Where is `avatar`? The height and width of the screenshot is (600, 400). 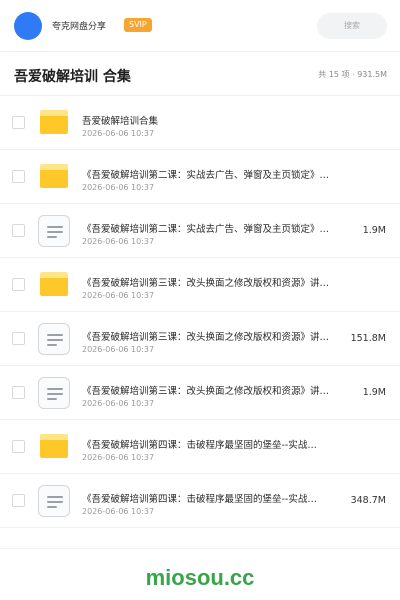
avatar is located at coordinates (28, 26).